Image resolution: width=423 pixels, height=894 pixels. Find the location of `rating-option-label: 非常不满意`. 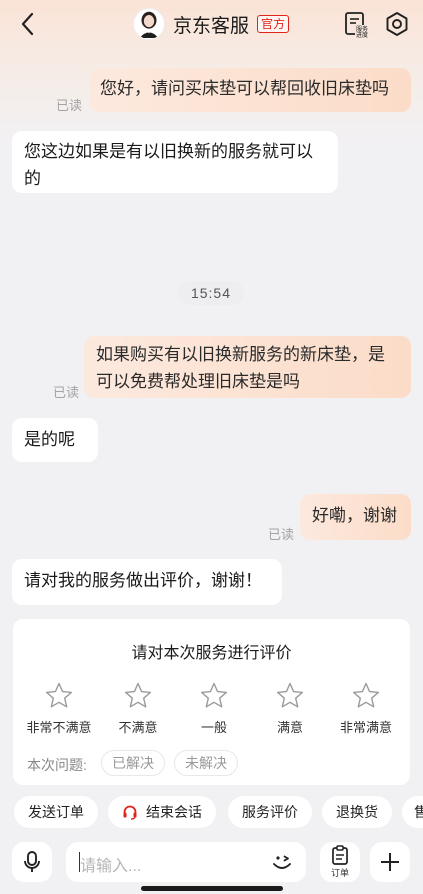

rating-option-label: 非常不满意 is located at coordinates (59, 727).